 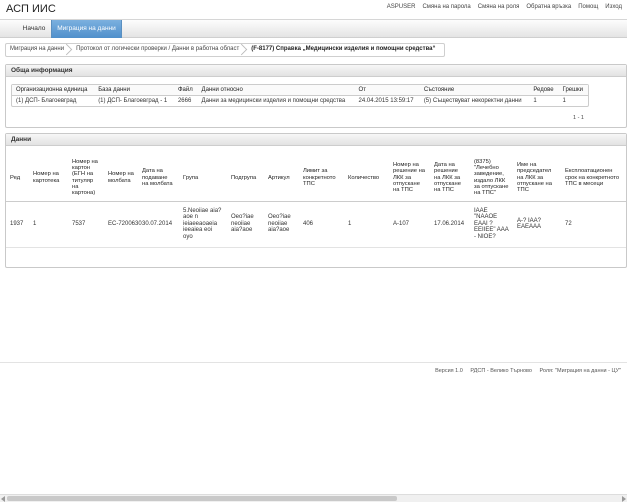 What do you see at coordinates (184, 101) in the screenshot?
I see `cell-file: 2666` at bounding box center [184, 101].